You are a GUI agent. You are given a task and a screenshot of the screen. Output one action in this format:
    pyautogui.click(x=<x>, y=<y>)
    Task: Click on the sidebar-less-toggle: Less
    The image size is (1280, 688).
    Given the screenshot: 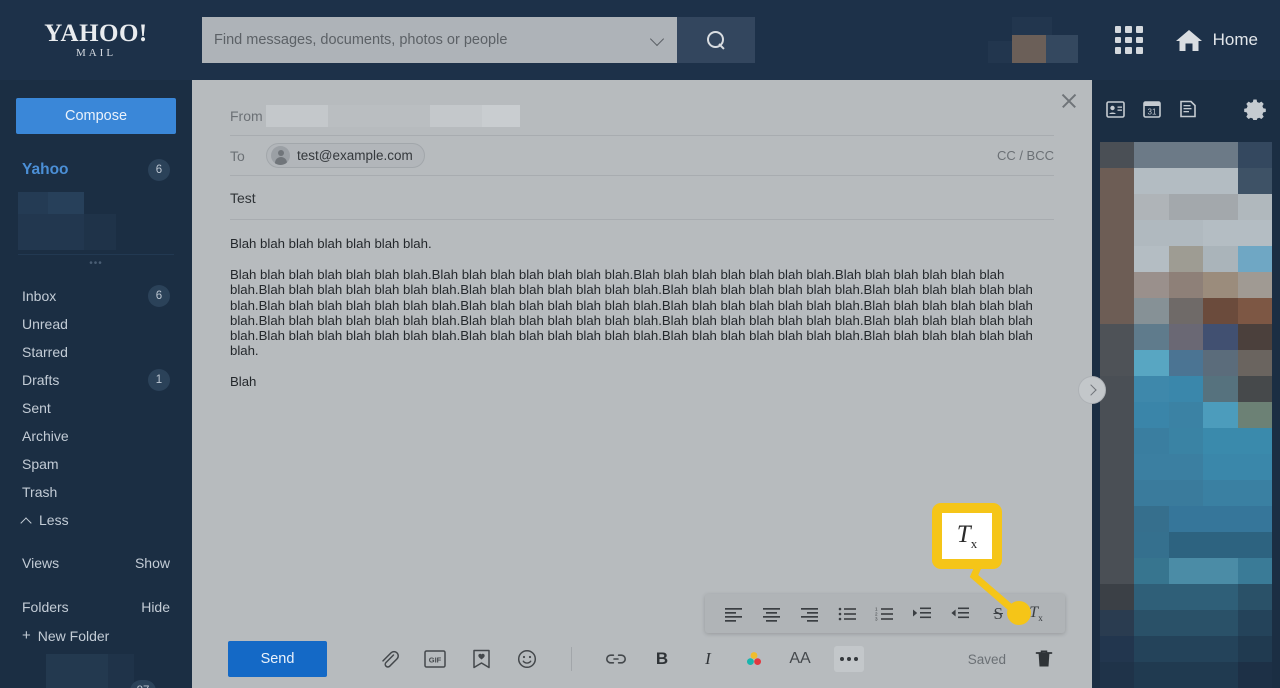 What is the action you would take?
    pyautogui.click(x=96, y=520)
    